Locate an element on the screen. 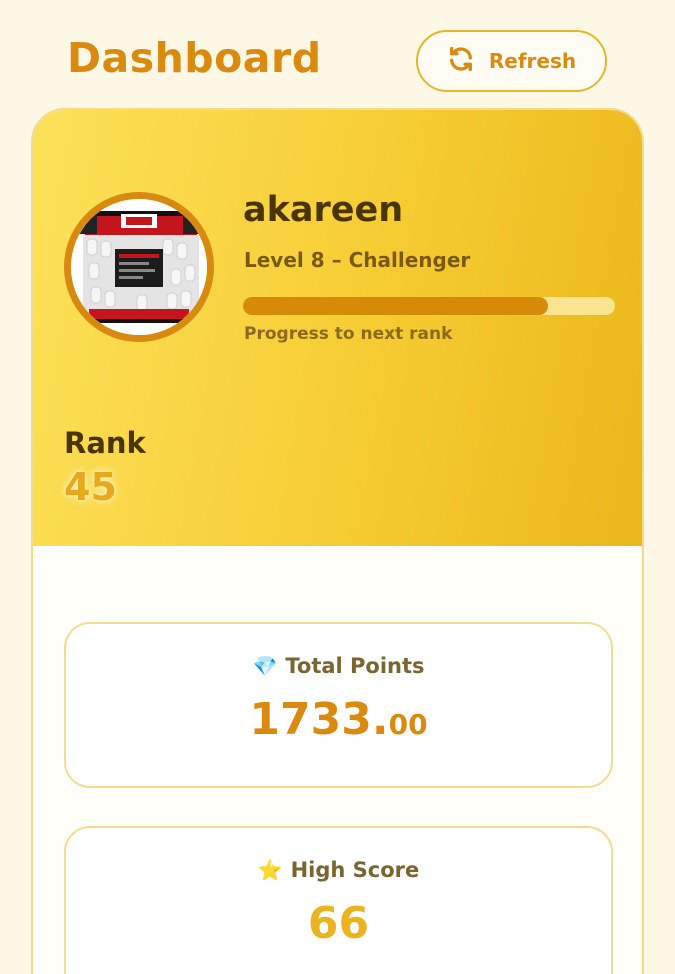 This screenshot has width=675, height=974. refresh-label: Refresh is located at coordinates (532, 61).